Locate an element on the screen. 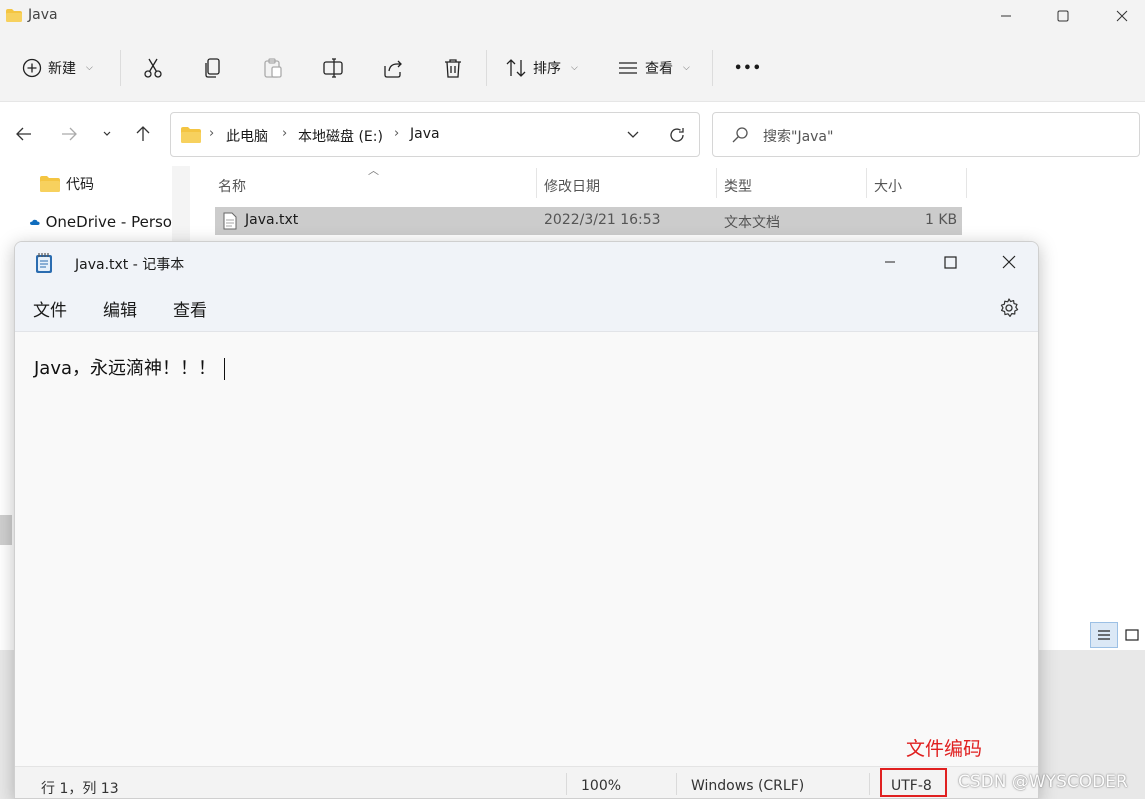  back-button is located at coordinates (24, 134).